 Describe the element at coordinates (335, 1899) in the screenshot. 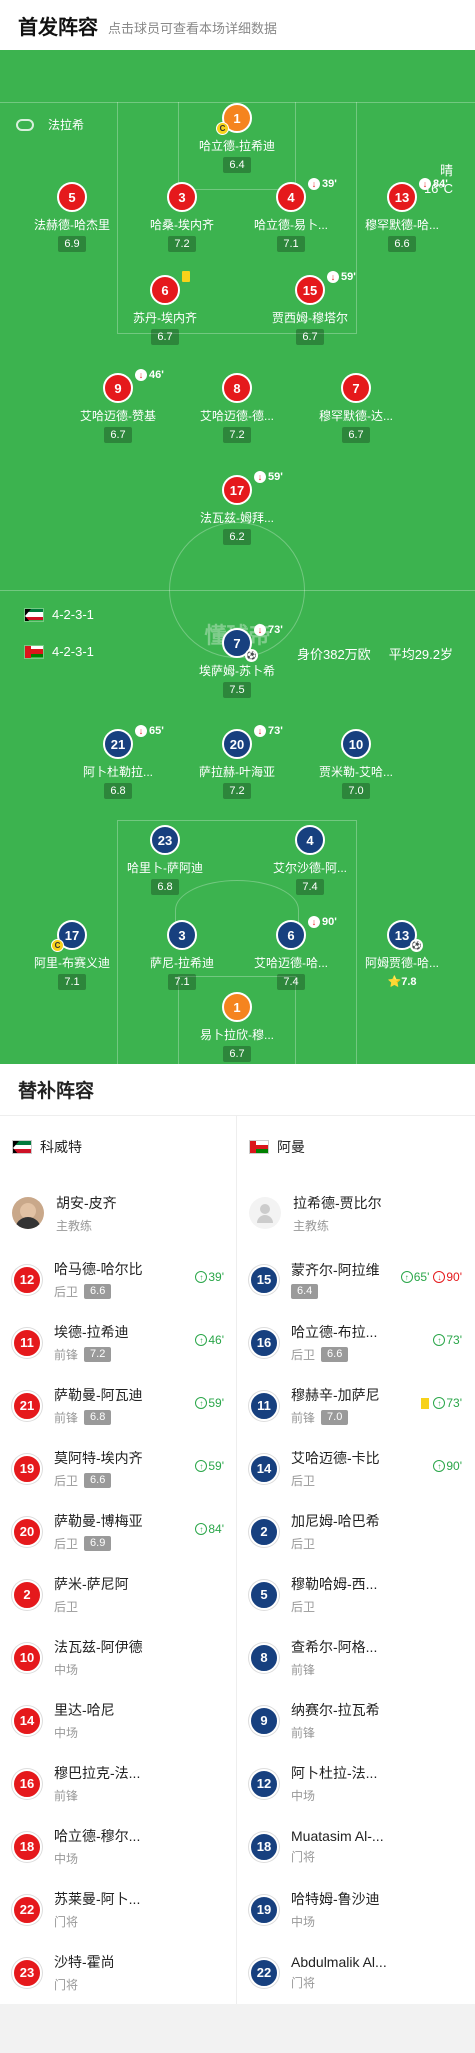

I see `sub-player-name: 哈特姆-鲁沙迪` at that location.